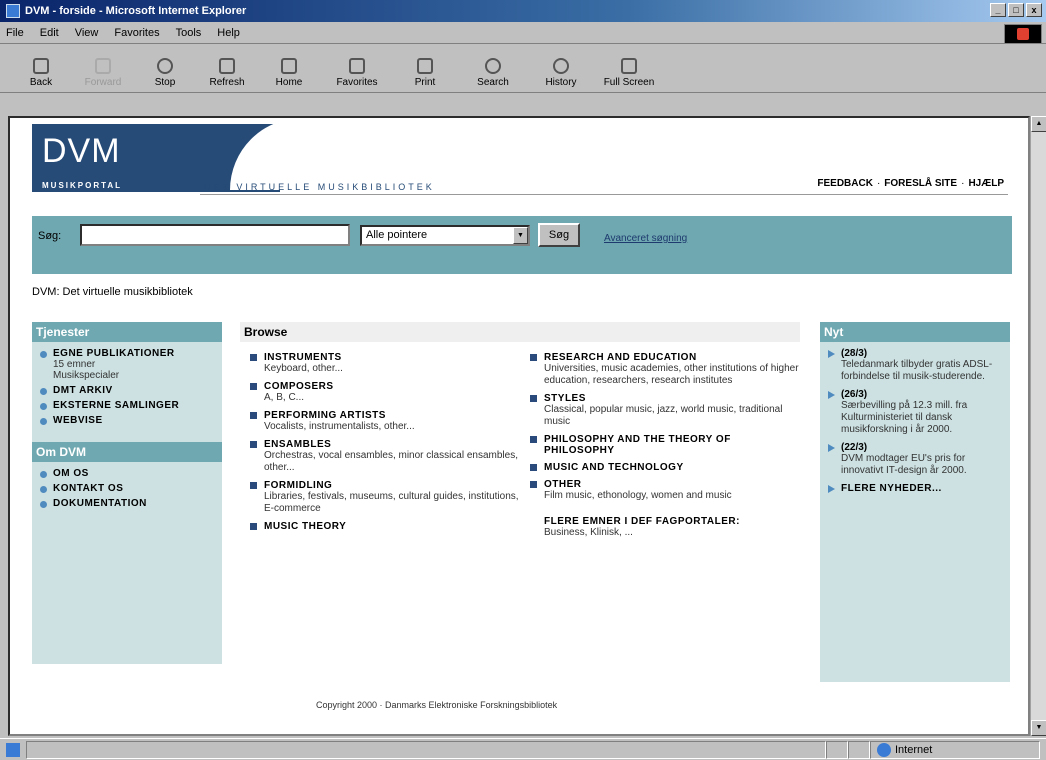  I want to click on browse-item: MUSIC THEORY, so click(385, 526).